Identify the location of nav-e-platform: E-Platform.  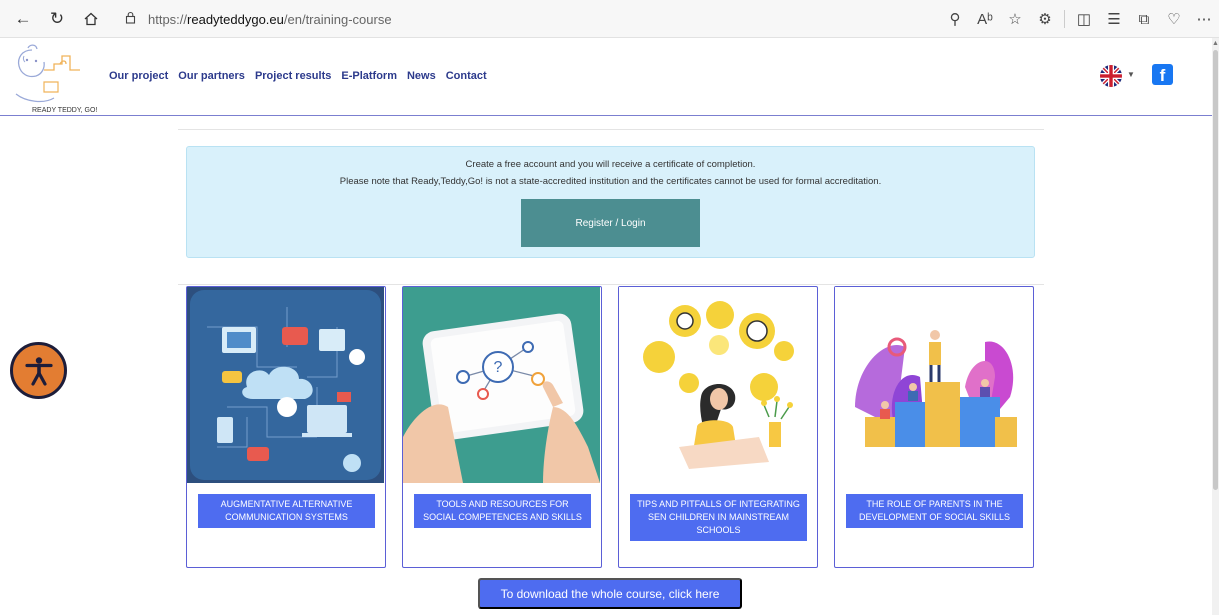
(369, 76).